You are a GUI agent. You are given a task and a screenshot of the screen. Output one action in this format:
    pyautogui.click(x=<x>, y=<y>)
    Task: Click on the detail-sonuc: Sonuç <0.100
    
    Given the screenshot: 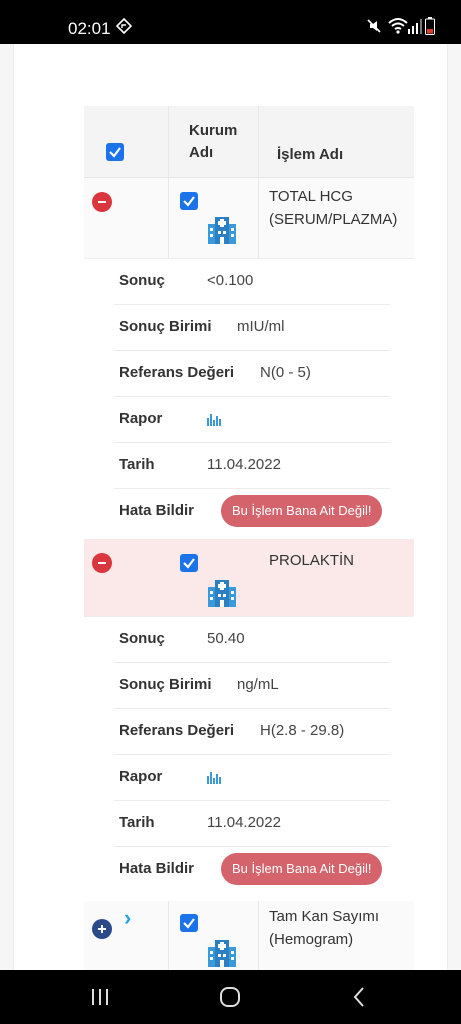 What is the action you would take?
    pyautogui.click(x=252, y=282)
    